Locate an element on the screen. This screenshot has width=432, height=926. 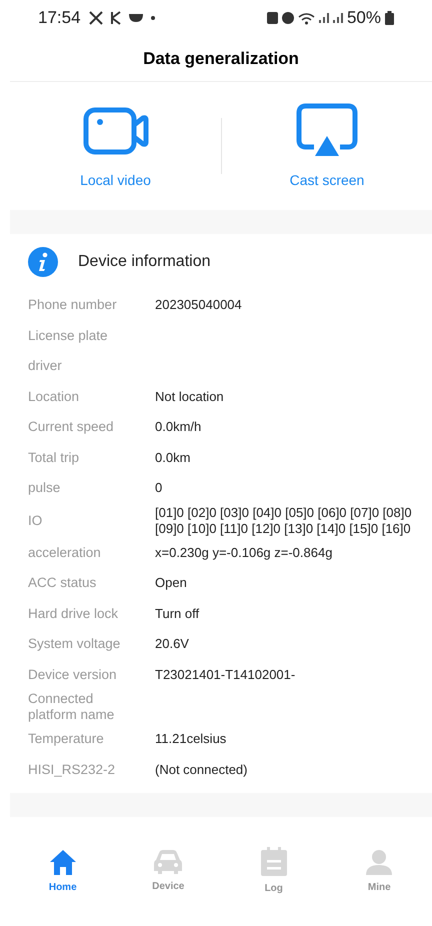
field-value: 202305040004 is located at coordinates (199, 305).